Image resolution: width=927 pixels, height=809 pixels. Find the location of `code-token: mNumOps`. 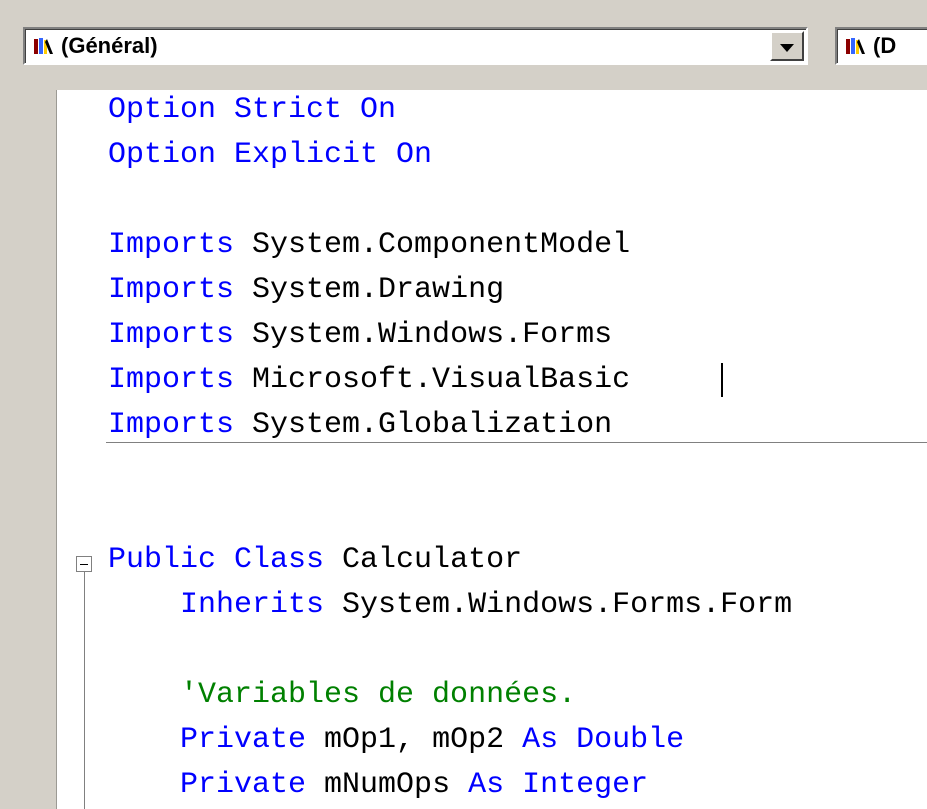

code-token: mNumOps is located at coordinates (396, 785).